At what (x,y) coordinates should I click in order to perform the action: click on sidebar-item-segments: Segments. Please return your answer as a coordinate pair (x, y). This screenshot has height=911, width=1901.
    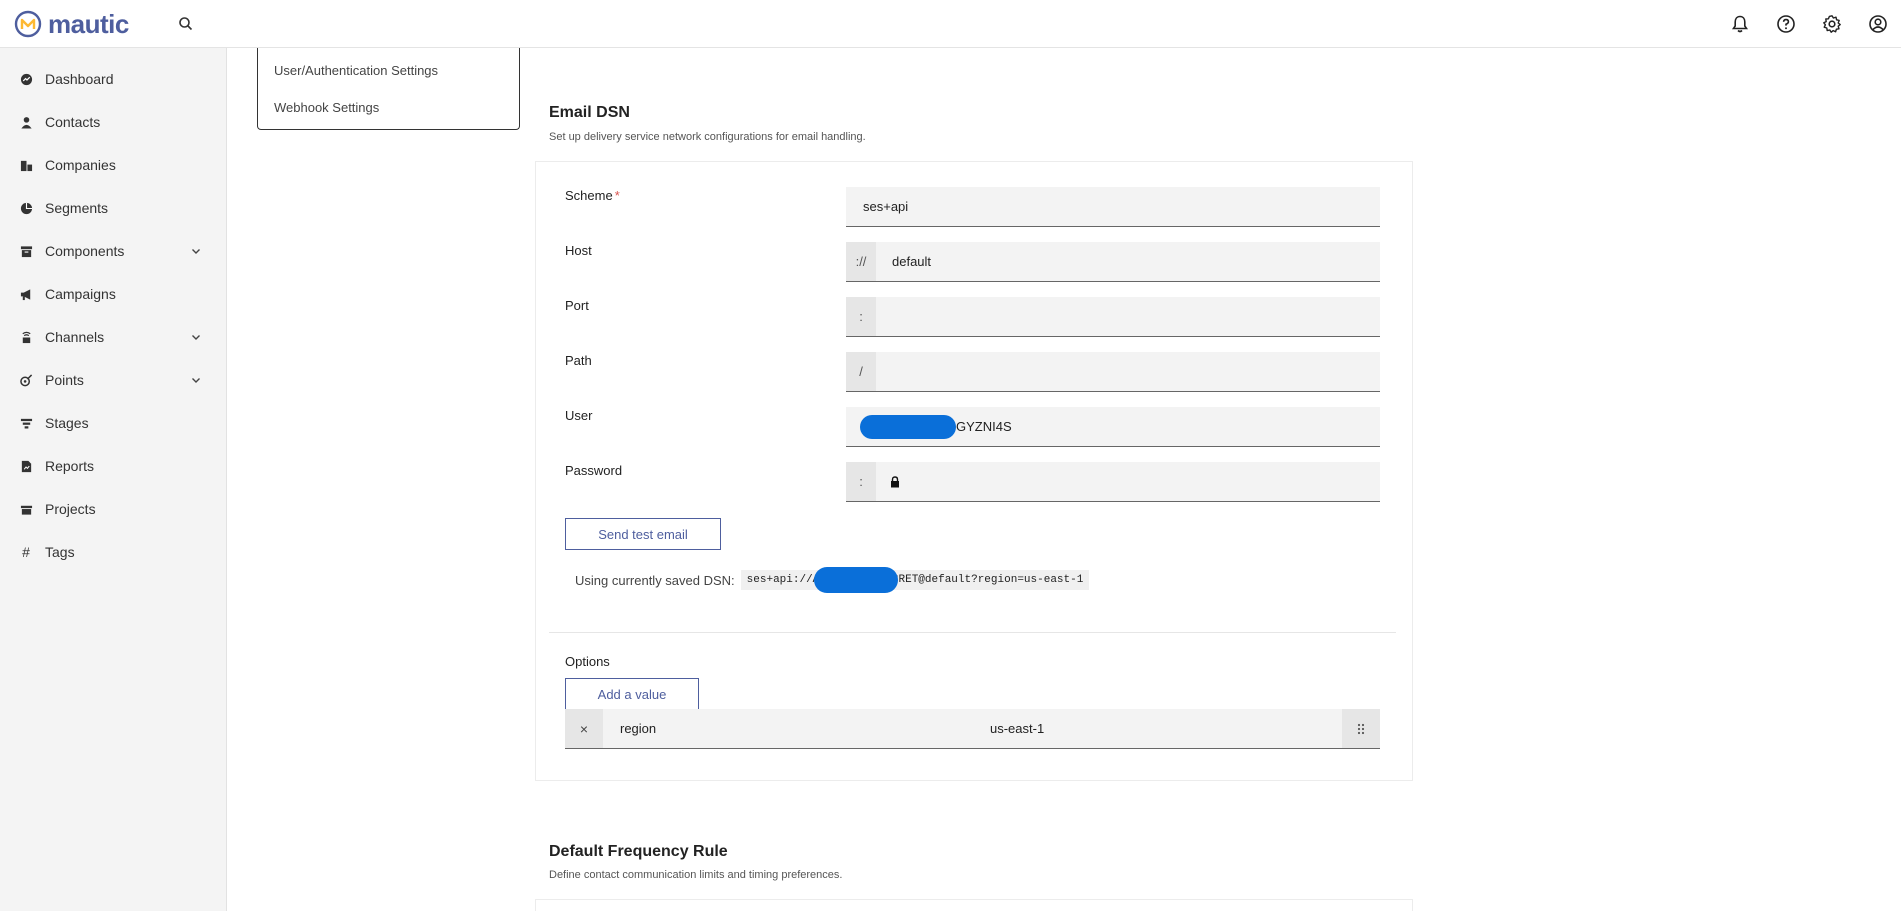
    Looking at the image, I should click on (113, 208).